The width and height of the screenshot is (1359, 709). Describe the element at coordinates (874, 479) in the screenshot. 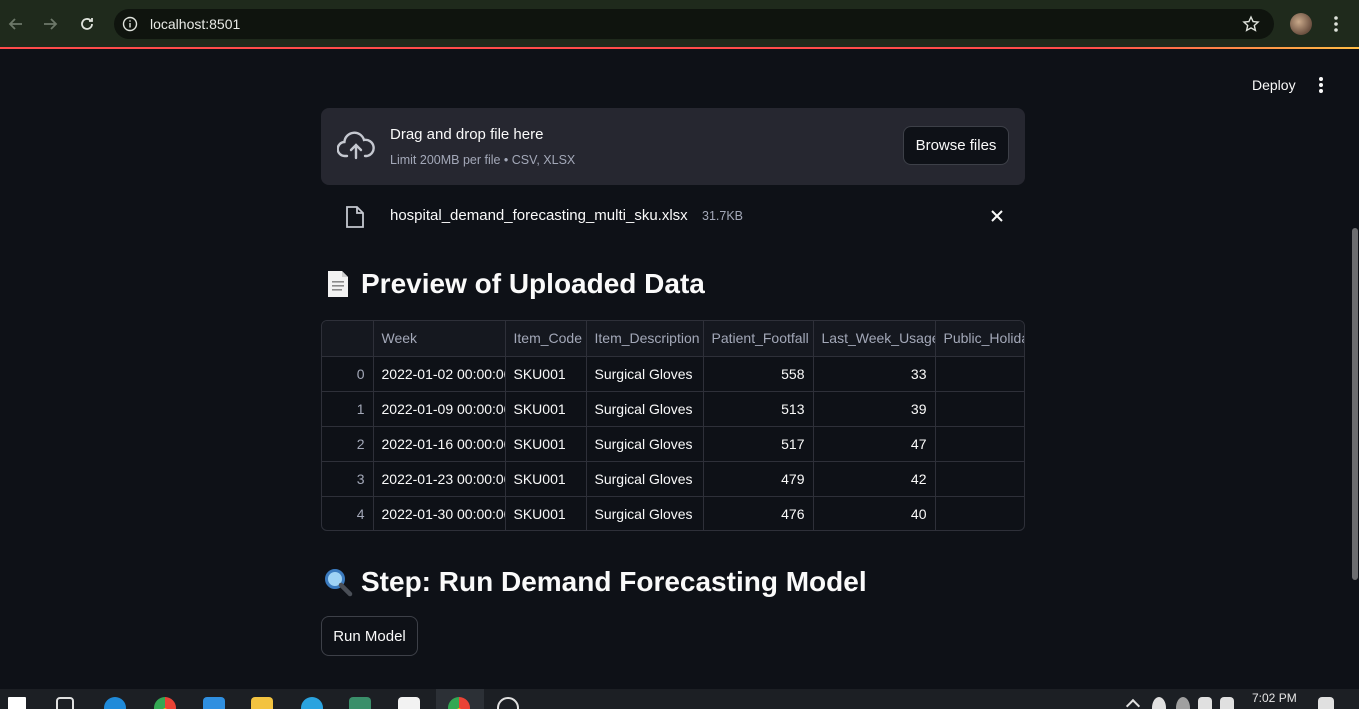

I see `cell-last-week-usage: 42` at that location.